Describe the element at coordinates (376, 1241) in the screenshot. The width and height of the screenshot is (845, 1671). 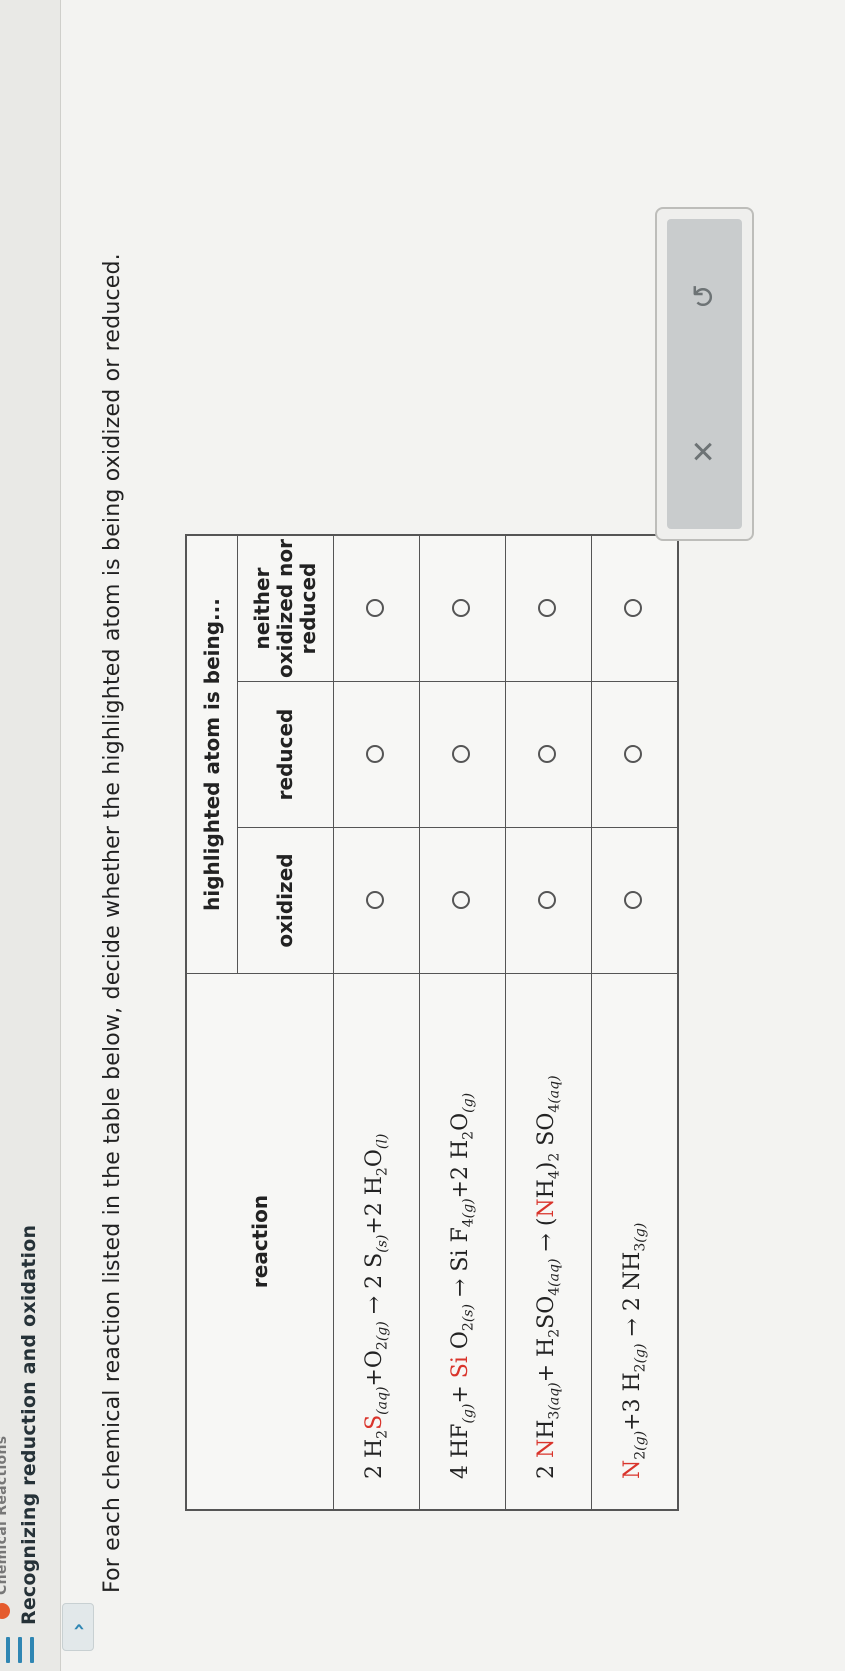
I see `reaction-equation: 2 H2S(aq)+O2(g) → 2 S(s)+2 H2O(l)` at that location.